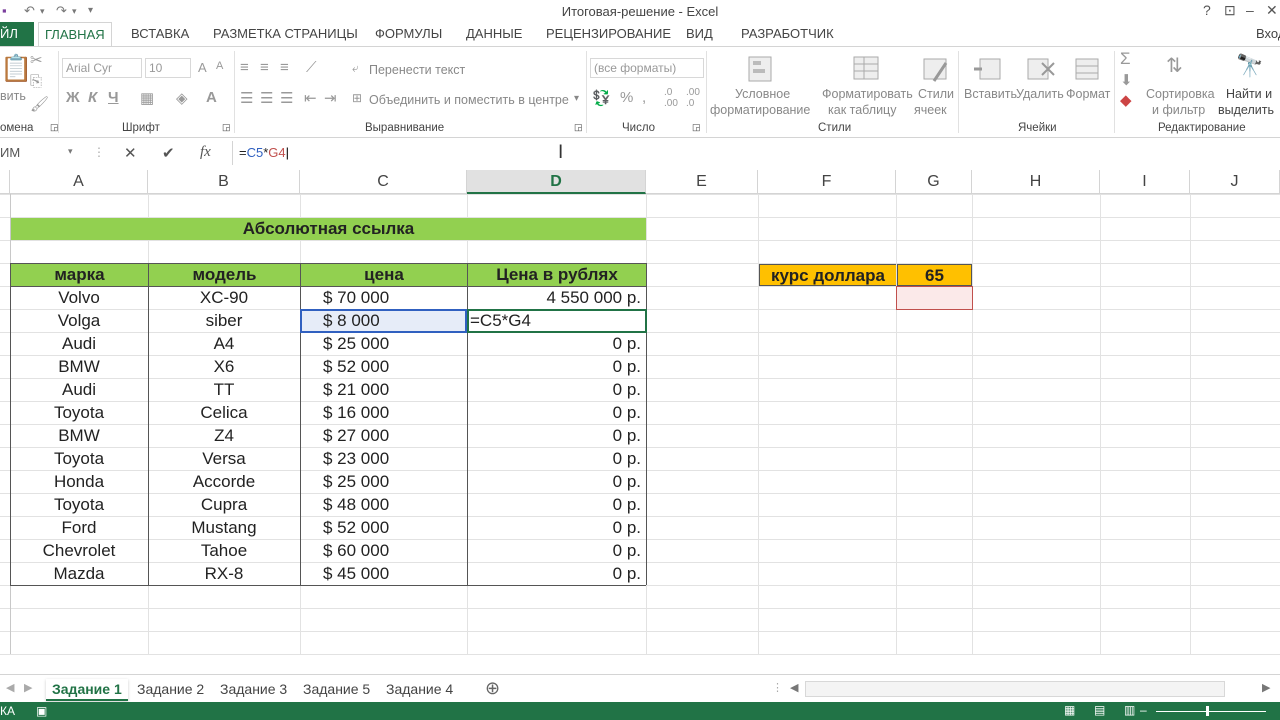 This screenshot has width=1280, height=720. I want to click on number-format-select: (все форматы), so click(647, 68).